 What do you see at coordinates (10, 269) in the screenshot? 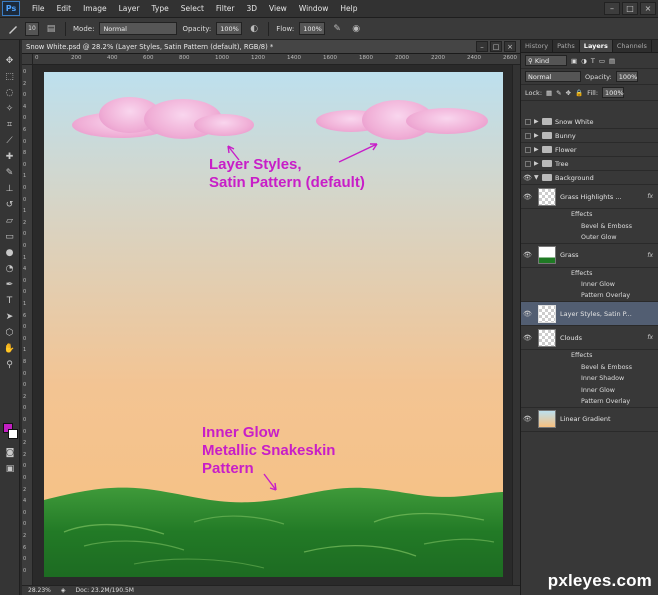
I see `dodge-icon: ◔` at bounding box center [10, 269].